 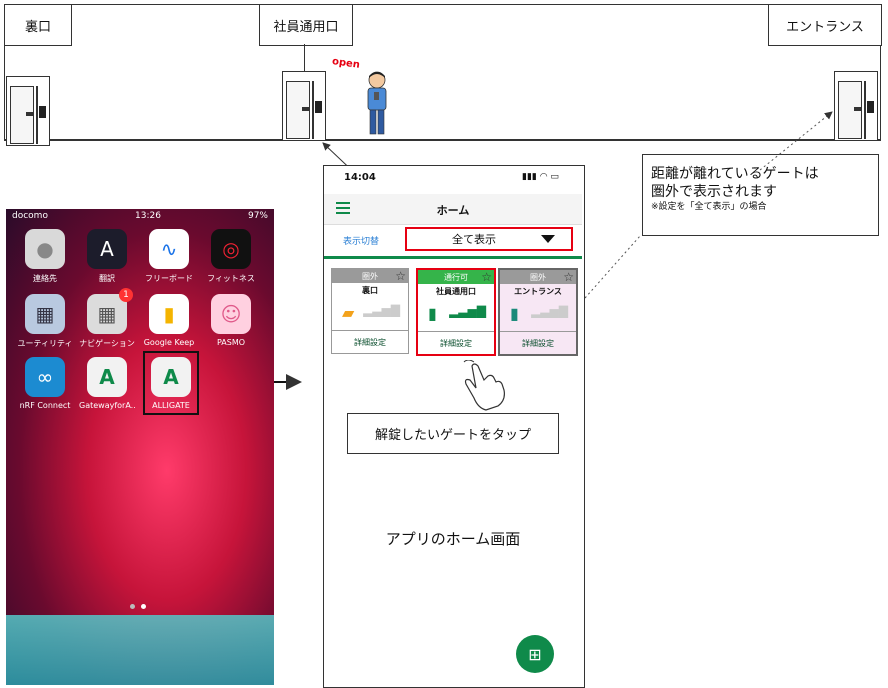 What do you see at coordinates (140, 606) in the screenshot?
I see `page-dots` at bounding box center [140, 606].